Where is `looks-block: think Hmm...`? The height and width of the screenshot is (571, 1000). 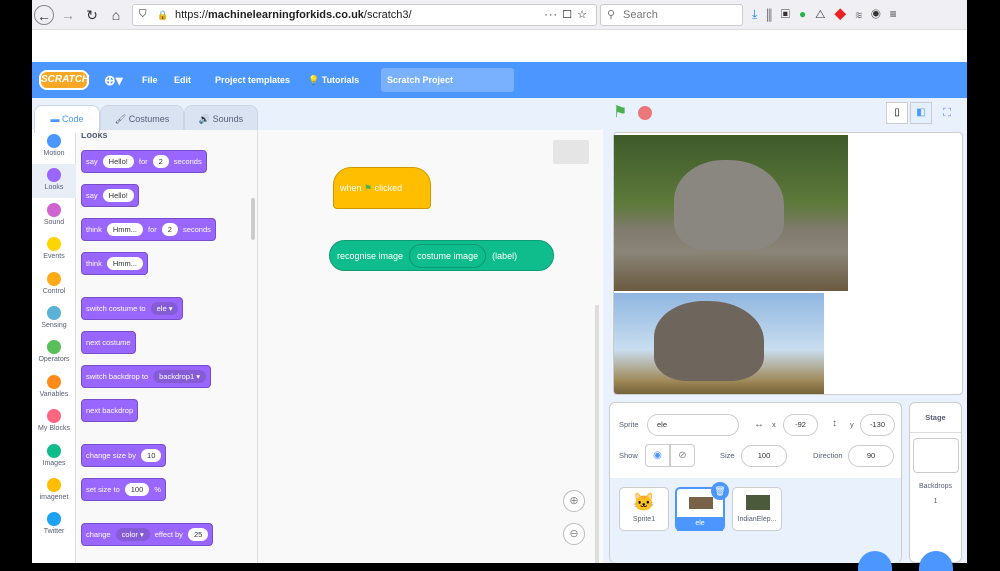
looks-block: think Hmm... is located at coordinates (115, 263).